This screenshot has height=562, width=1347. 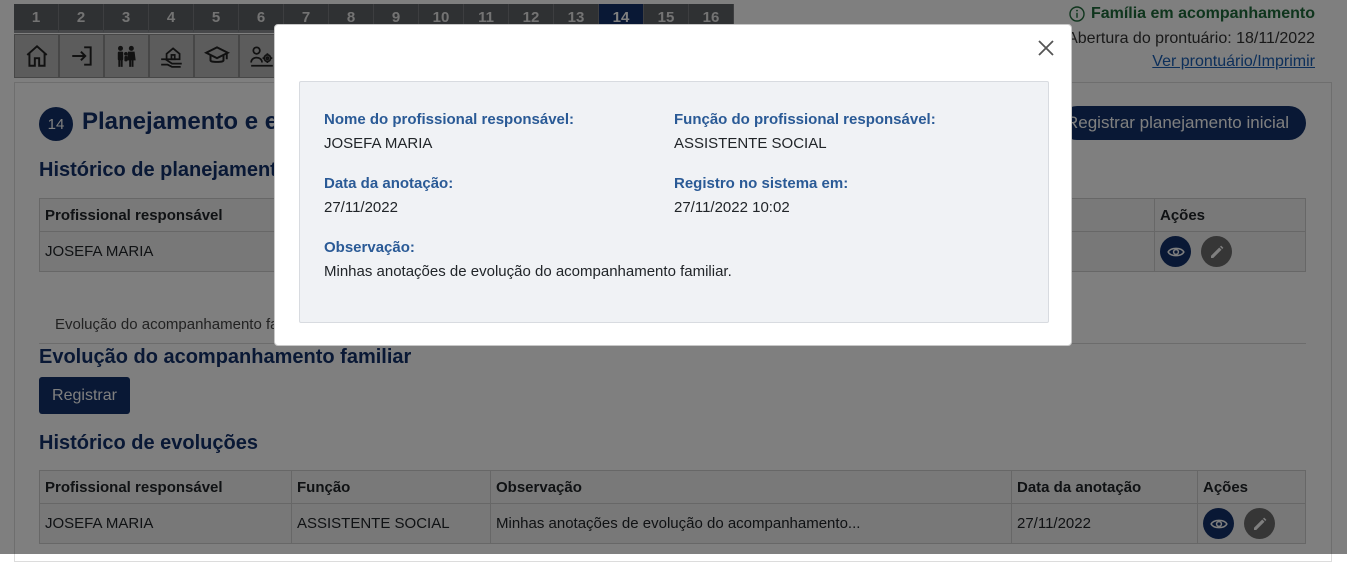 What do you see at coordinates (369, 247) in the screenshot?
I see `observacao-label: Observação:` at bounding box center [369, 247].